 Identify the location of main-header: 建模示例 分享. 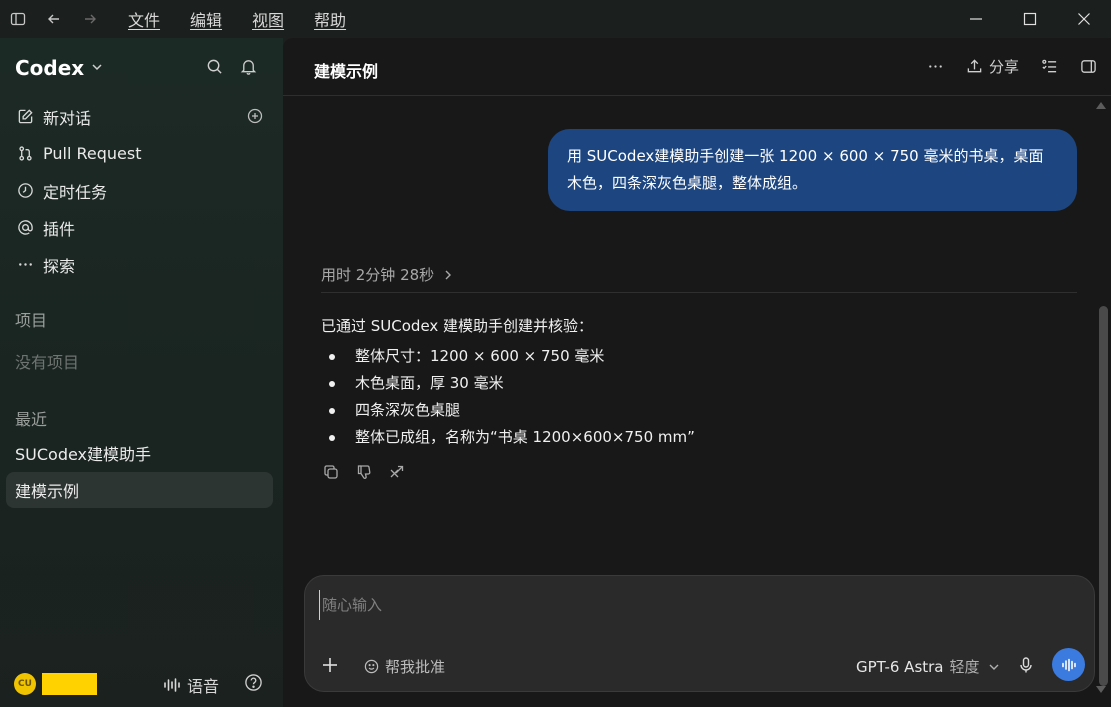
(697, 67).